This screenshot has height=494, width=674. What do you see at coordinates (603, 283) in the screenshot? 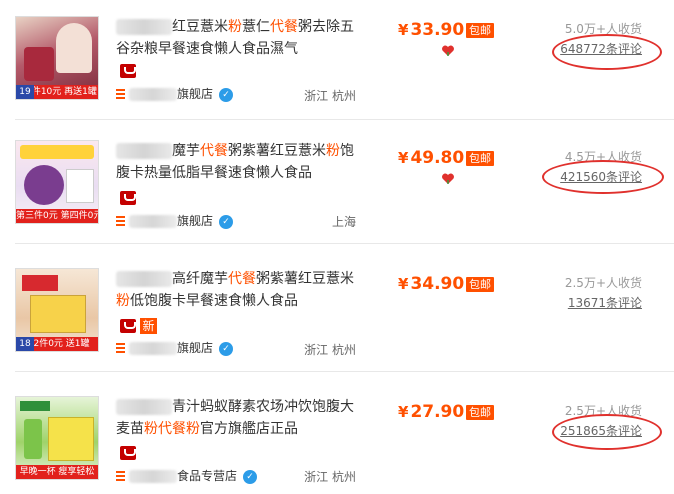
I see `sales-count: 2.5万+人收货` at bounding box center [603, 283].